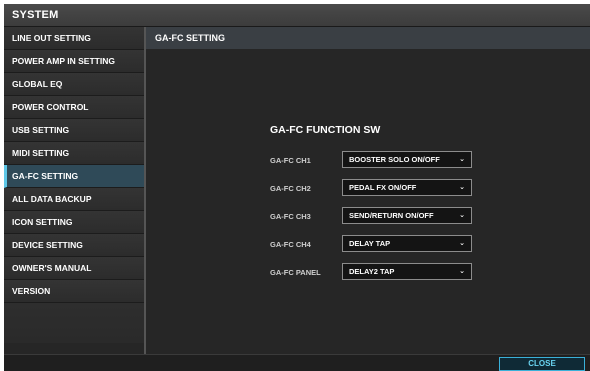  What do you see at coordinates (368, 38) in the screenshot?
I see `panel-header: GA-FC SETTING` at bounding box center [368, 38].